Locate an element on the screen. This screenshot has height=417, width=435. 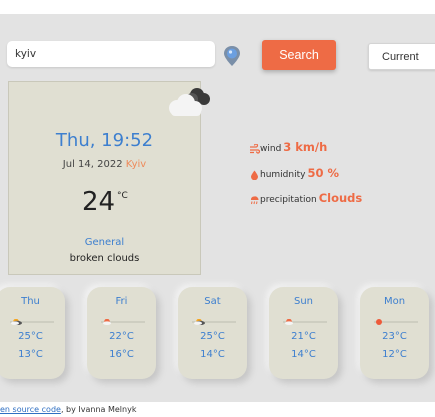
temperature-unit: °C is located at coordinates (122, 196).